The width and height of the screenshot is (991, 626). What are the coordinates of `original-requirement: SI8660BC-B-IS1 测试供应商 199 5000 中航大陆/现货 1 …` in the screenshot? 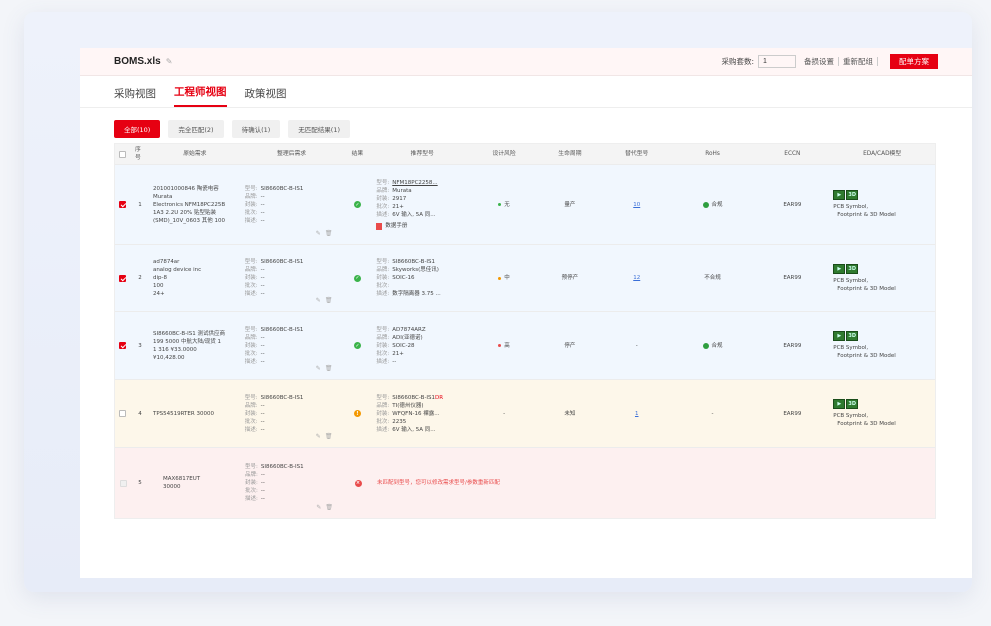 It's located at (188, 345).